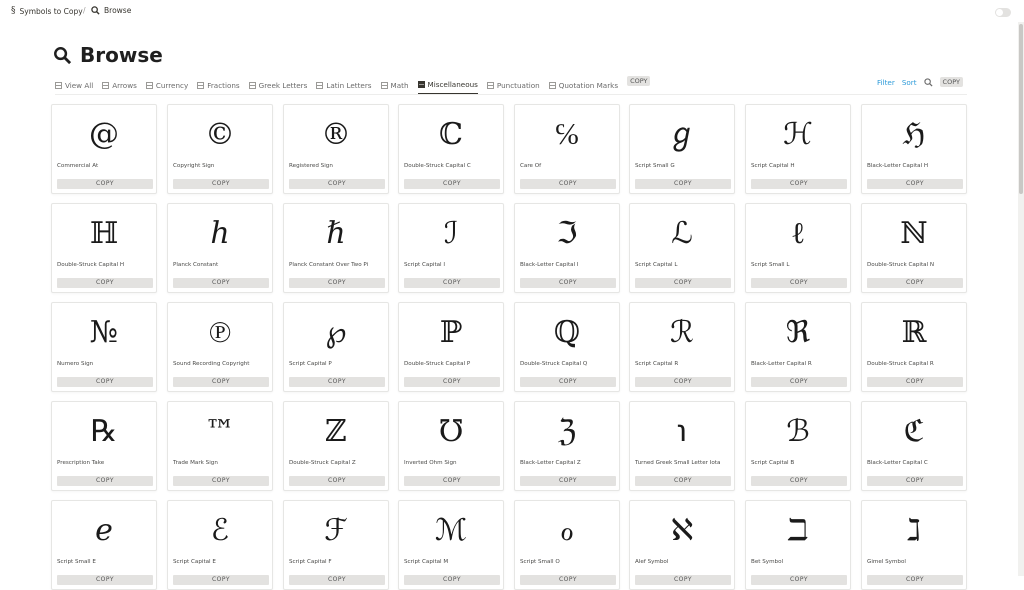  I want to click on tab-latin-letters: Latin Letters, so click(344, 85).